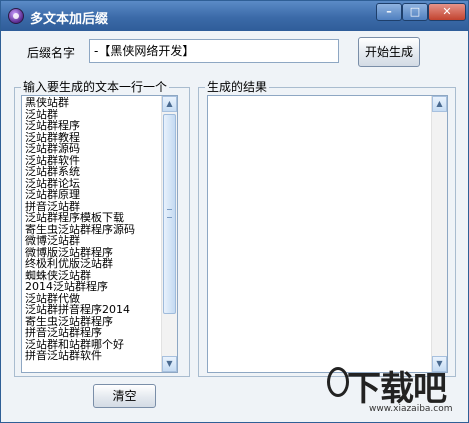 This screenshot has width=469, height=423. What do you see at coordinates (52, 183) in the screenshot?
I see `input-line: 泛站群论坛` at bounding box center [52, 183].